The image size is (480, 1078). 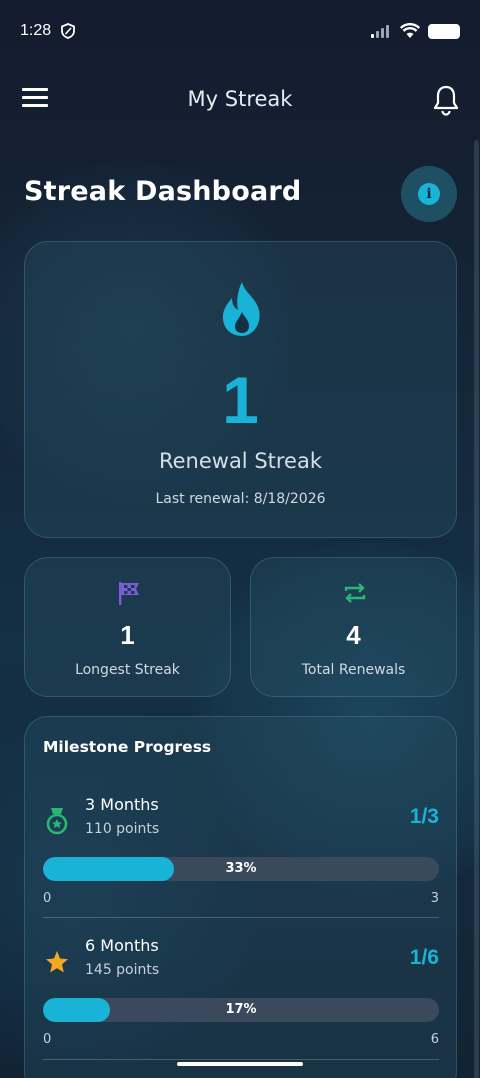 What do you see at coordinates (127, 670) in the screenshot?
I see `longest-streak-label: Longest Streak` at bounding box center [127, 670].